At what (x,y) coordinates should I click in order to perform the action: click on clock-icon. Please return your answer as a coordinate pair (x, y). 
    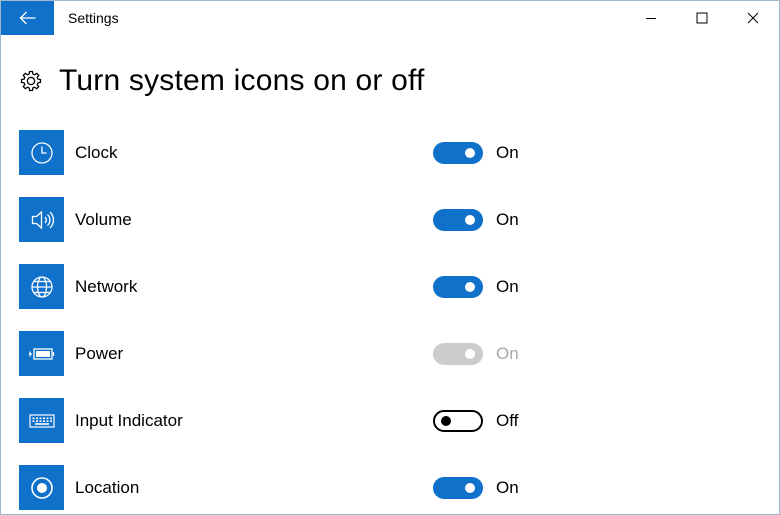
    Looking at the image, I should click on (41, 152).